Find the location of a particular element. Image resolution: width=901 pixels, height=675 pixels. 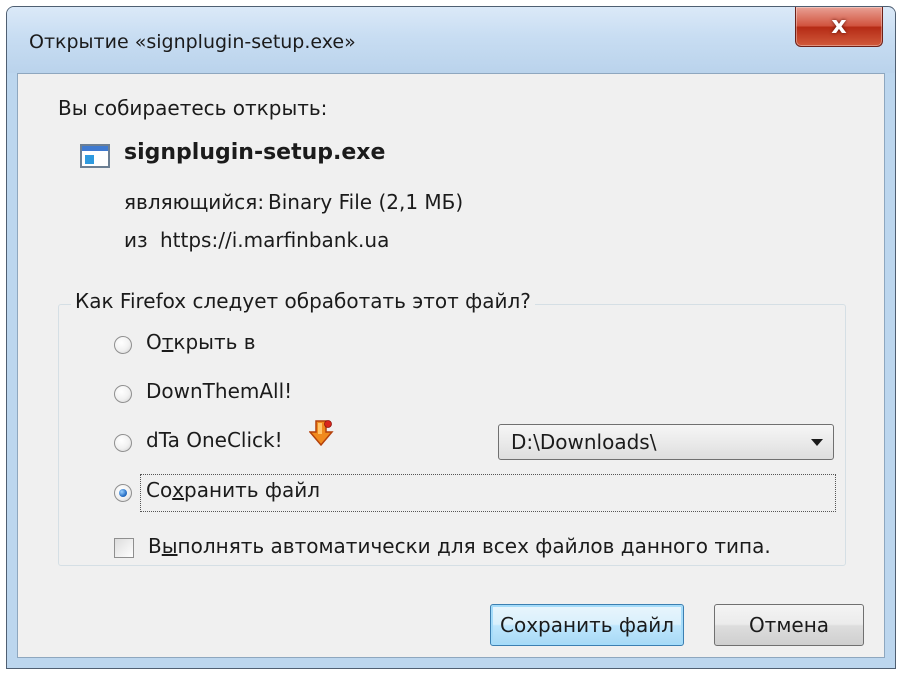

auto-action-checkbox is located at coordinates (124, 548).